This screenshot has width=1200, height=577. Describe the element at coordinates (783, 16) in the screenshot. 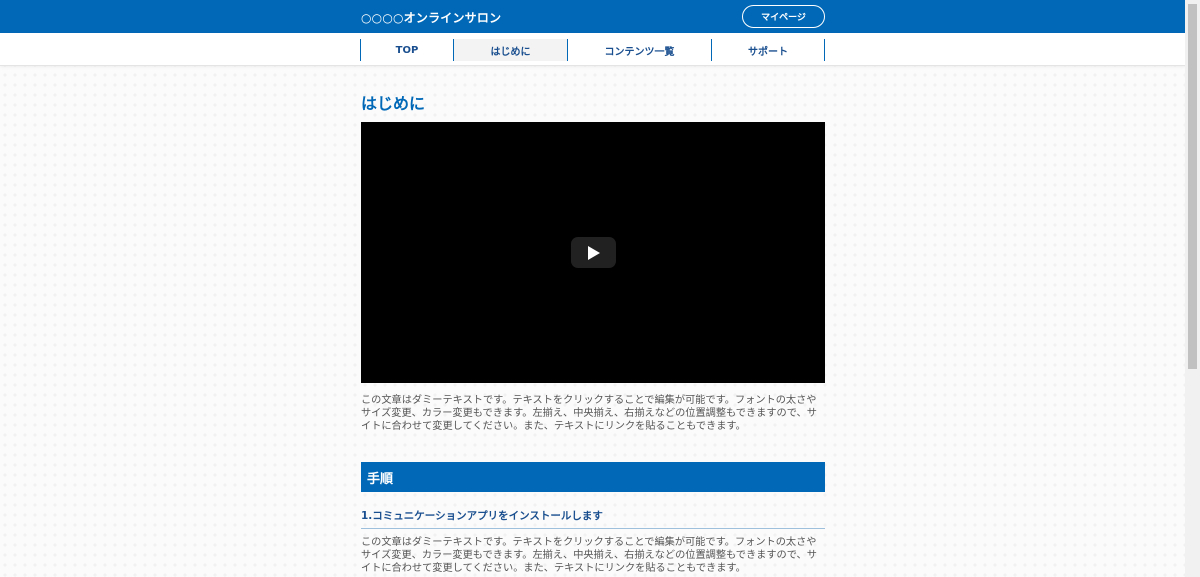

I see `mypage-button: マイページ` at that location.